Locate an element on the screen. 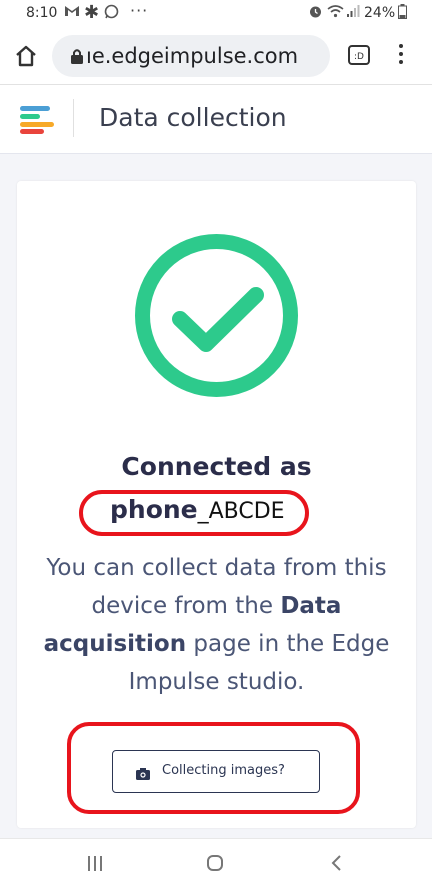  camera-icon is located at coordinates (143, 772).